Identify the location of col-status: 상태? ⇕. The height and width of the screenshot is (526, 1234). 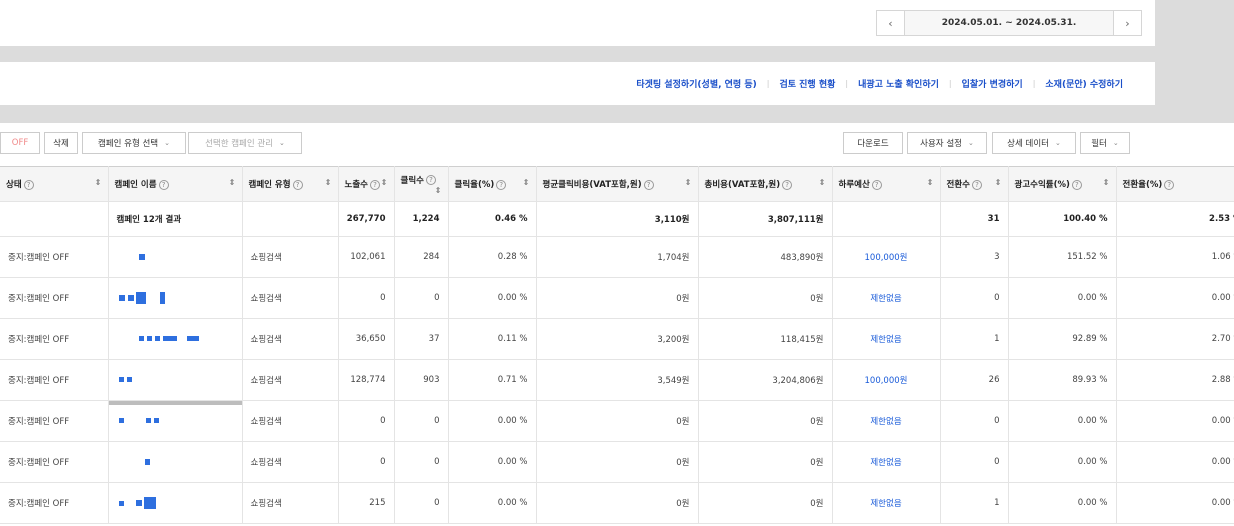
(54, 184).